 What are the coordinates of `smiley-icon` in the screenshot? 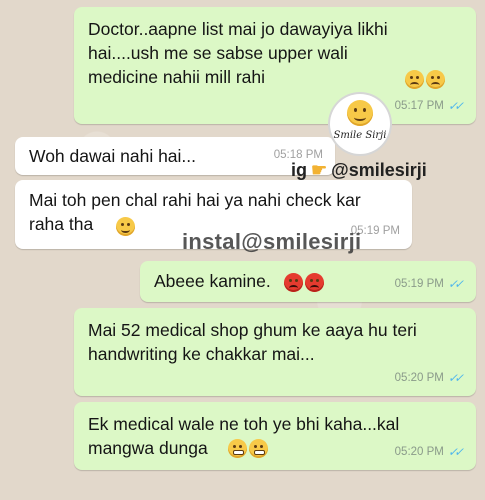 It's located at (360, 113).